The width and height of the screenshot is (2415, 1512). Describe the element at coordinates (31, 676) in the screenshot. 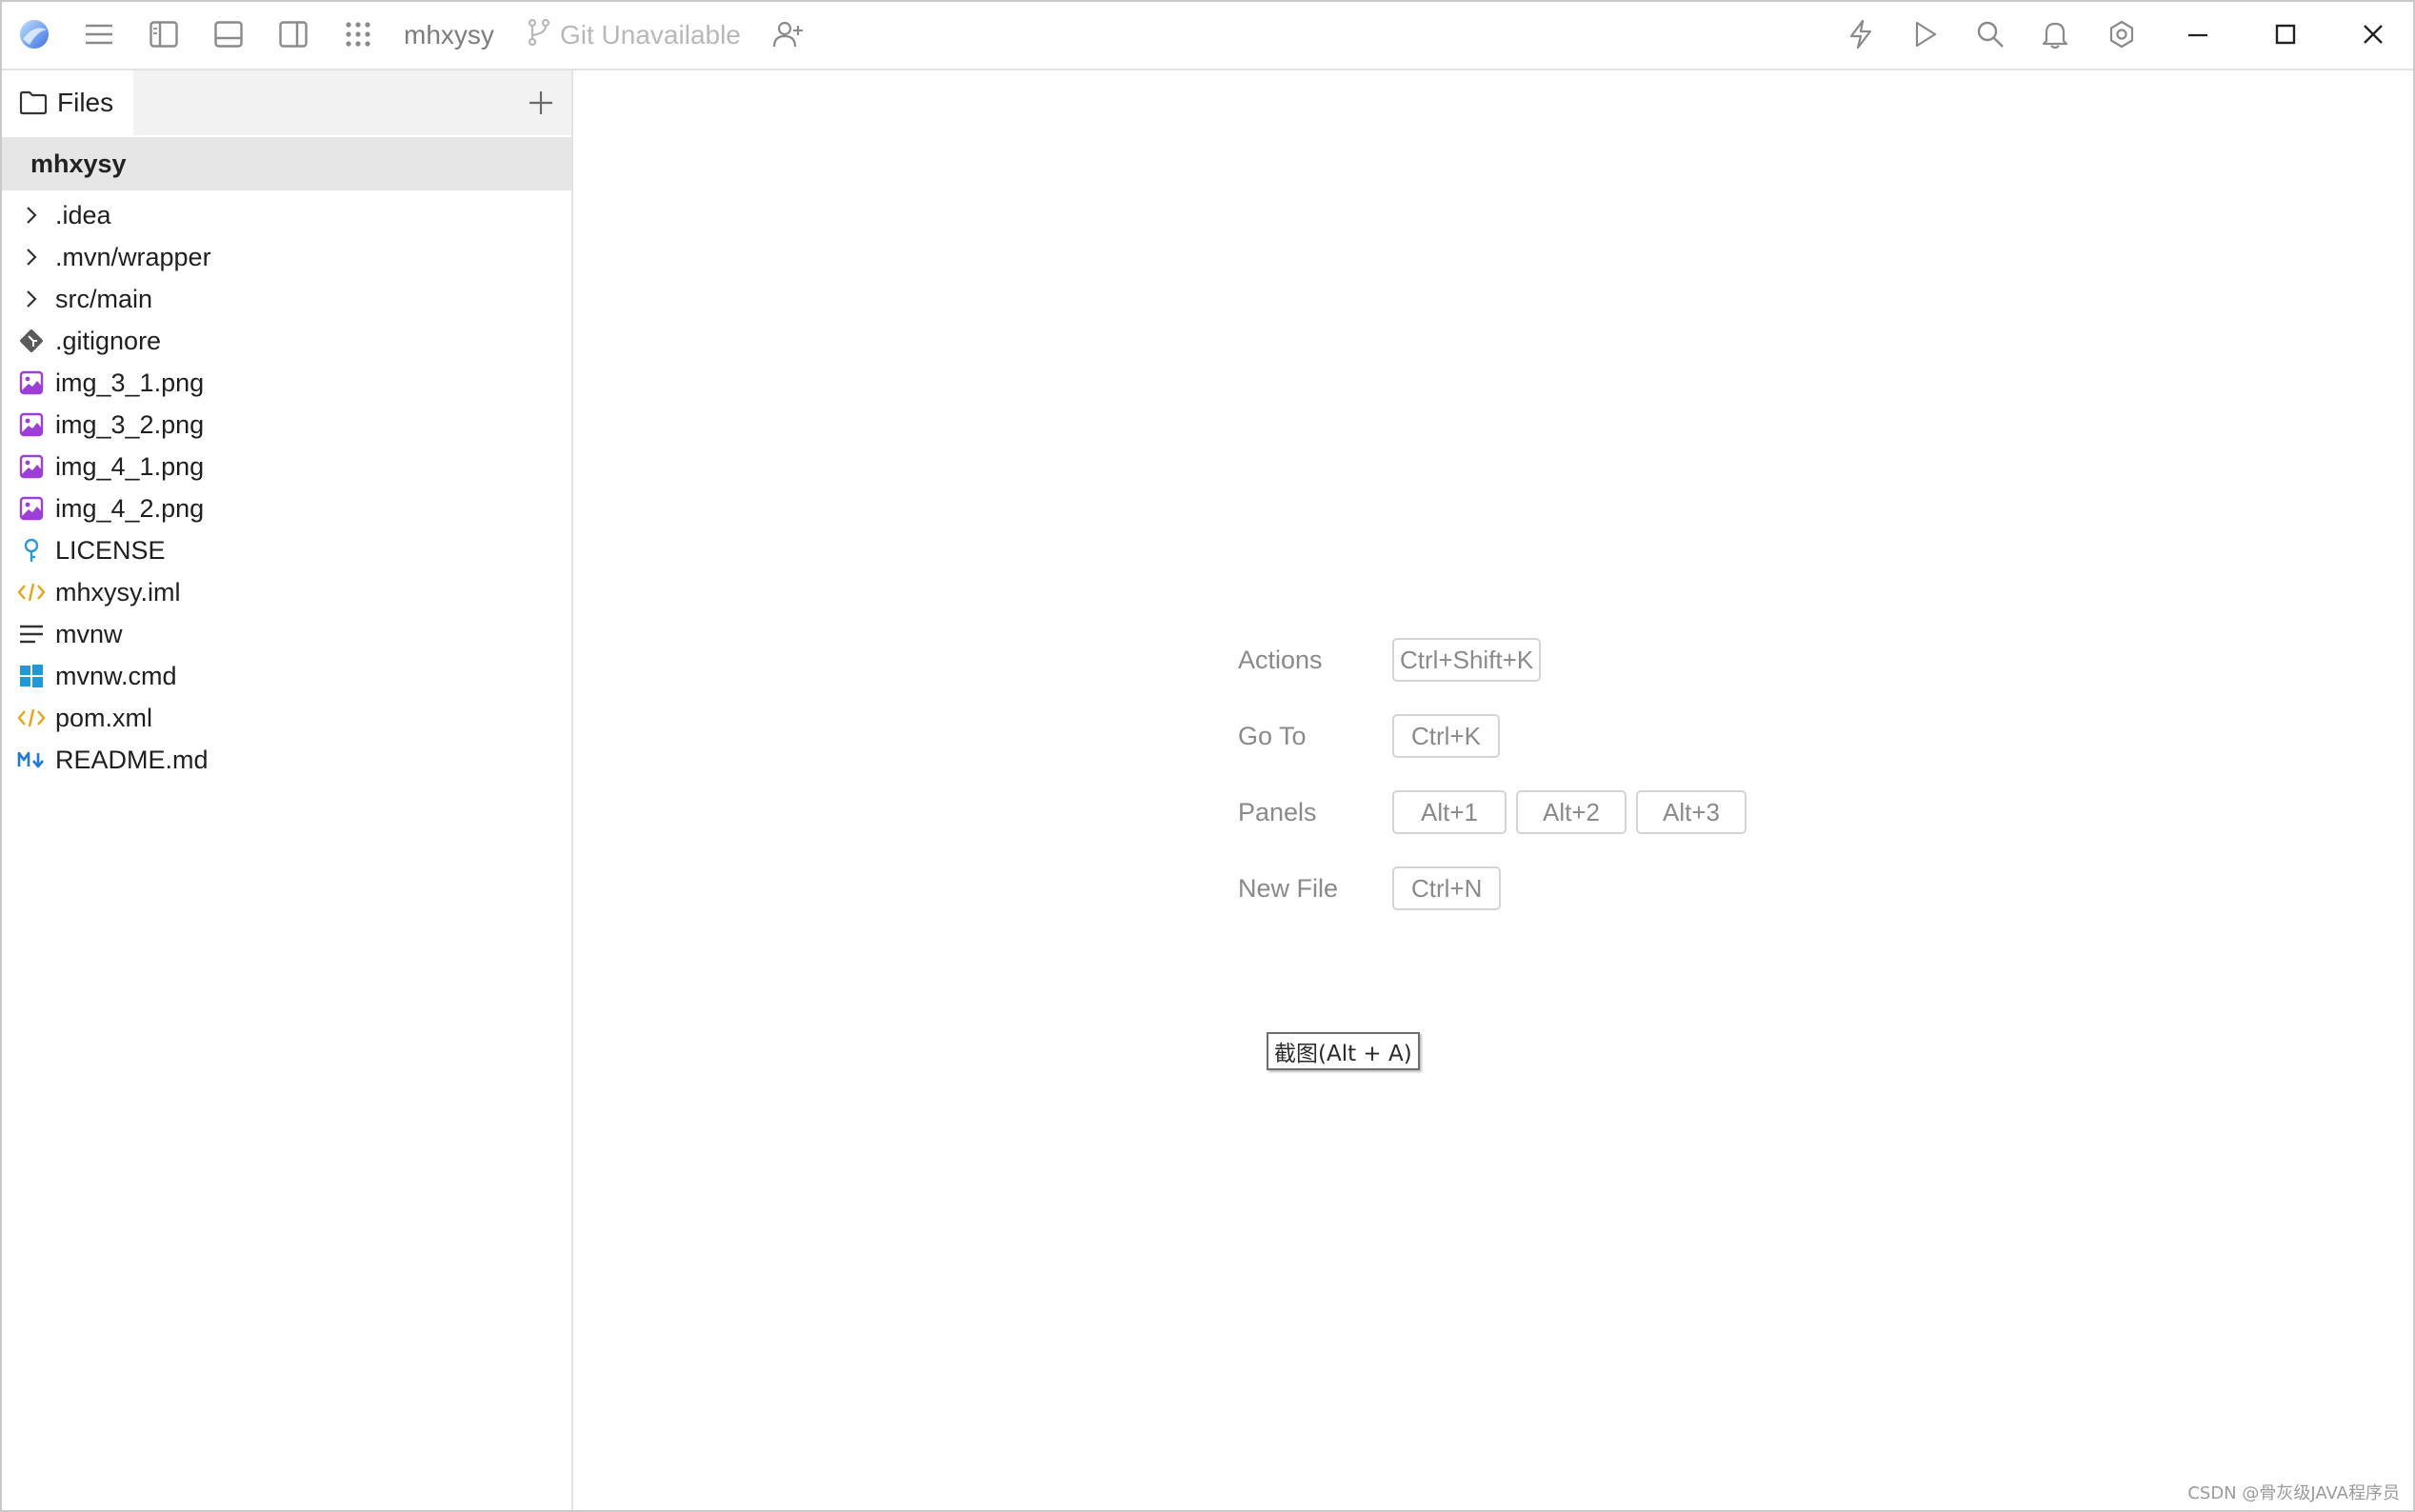

I see `windows-file-icon` at that location.